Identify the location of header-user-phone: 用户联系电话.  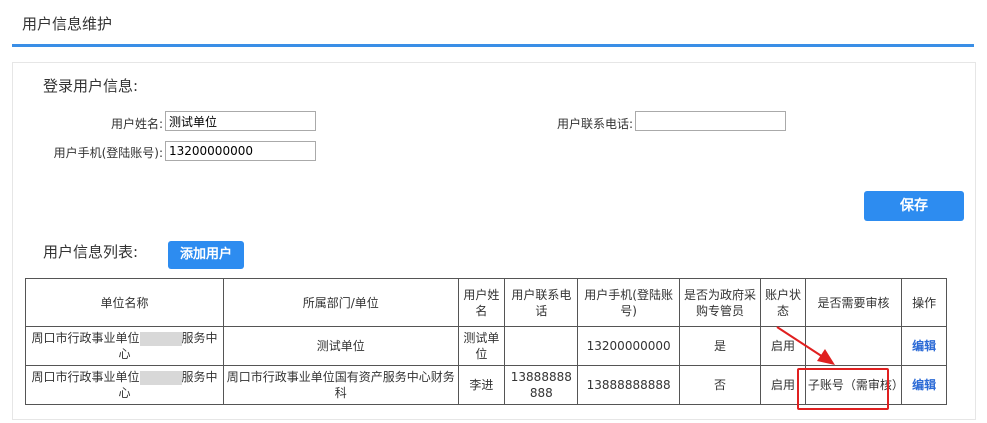
(541, 302).